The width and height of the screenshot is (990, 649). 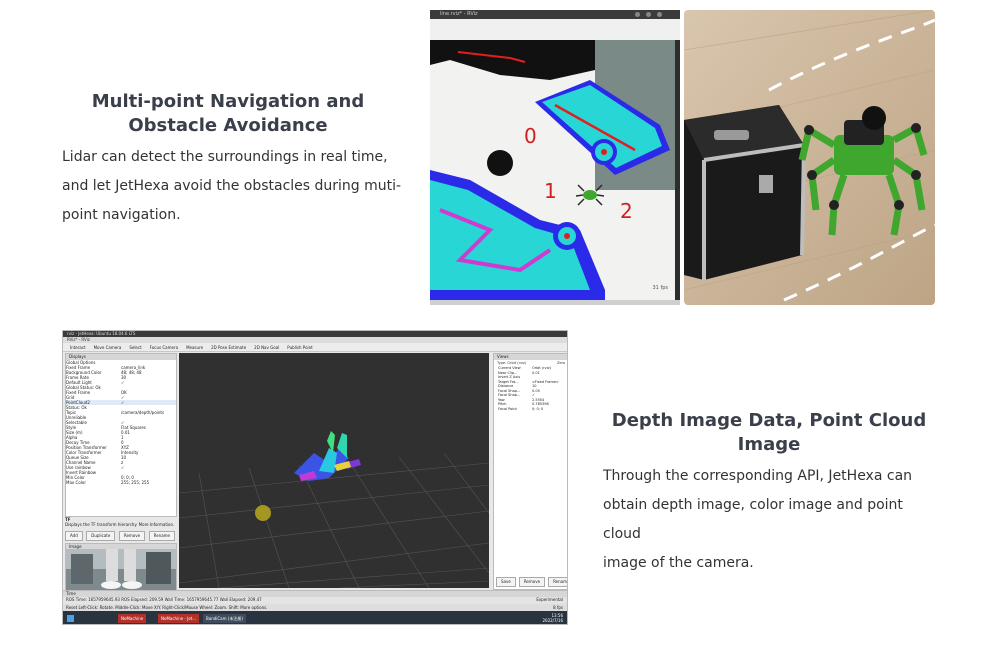 What do you see at coordinates (70, 618) in the screenshot?
I see `start-icon` at bounding box center [70, 618].